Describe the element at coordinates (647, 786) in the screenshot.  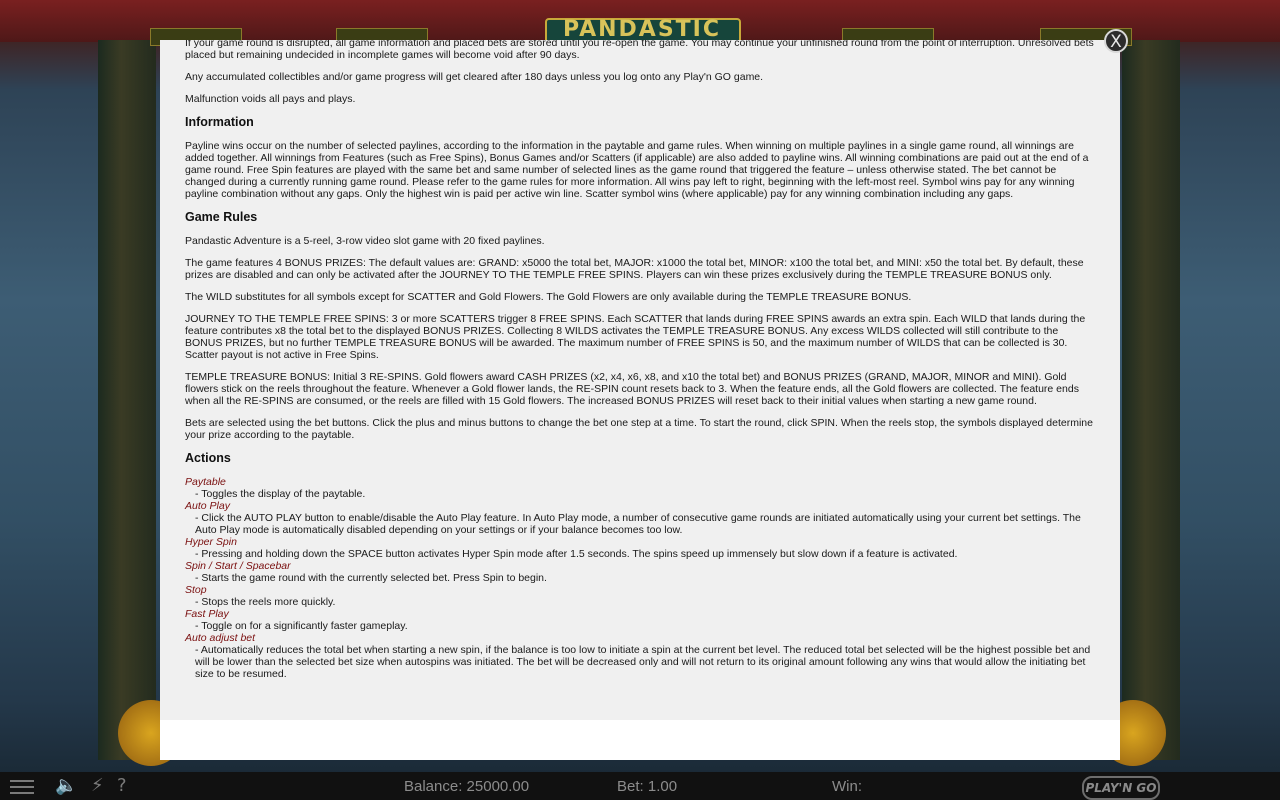
I see `bet-display: Bet: 1.00` at that location.